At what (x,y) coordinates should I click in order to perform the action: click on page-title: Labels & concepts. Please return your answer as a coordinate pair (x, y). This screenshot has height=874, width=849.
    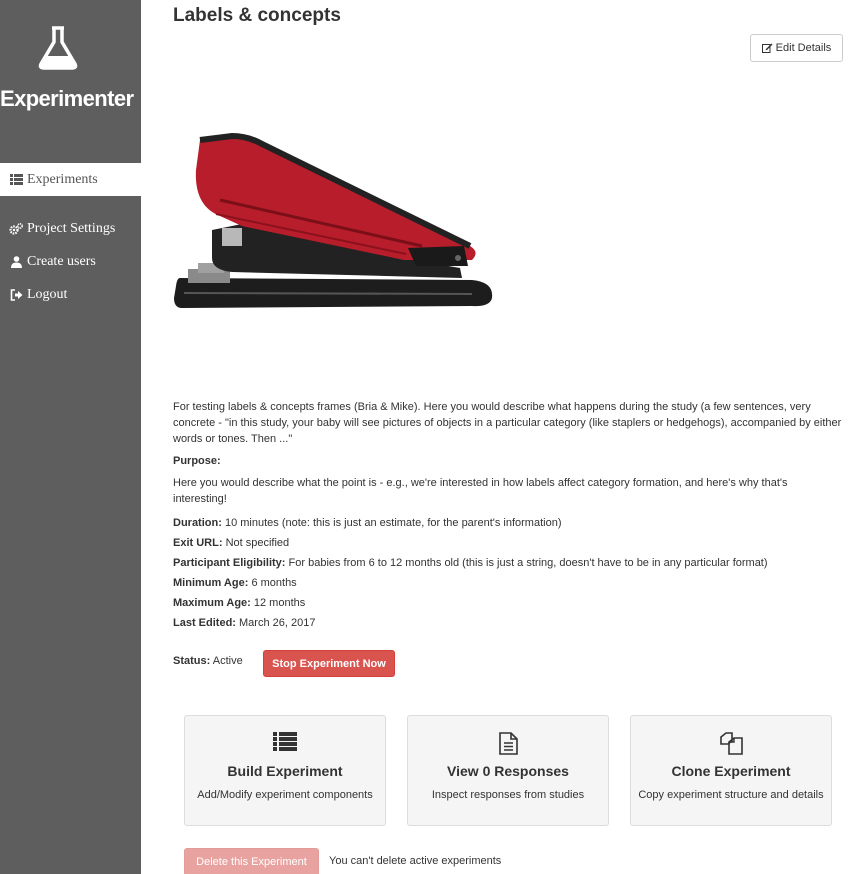
    Looking at the image, I should click on (257, 15).